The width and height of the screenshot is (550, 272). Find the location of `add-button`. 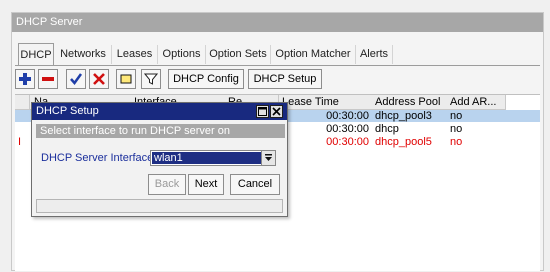

add-button is located at coordinates (25, 79).